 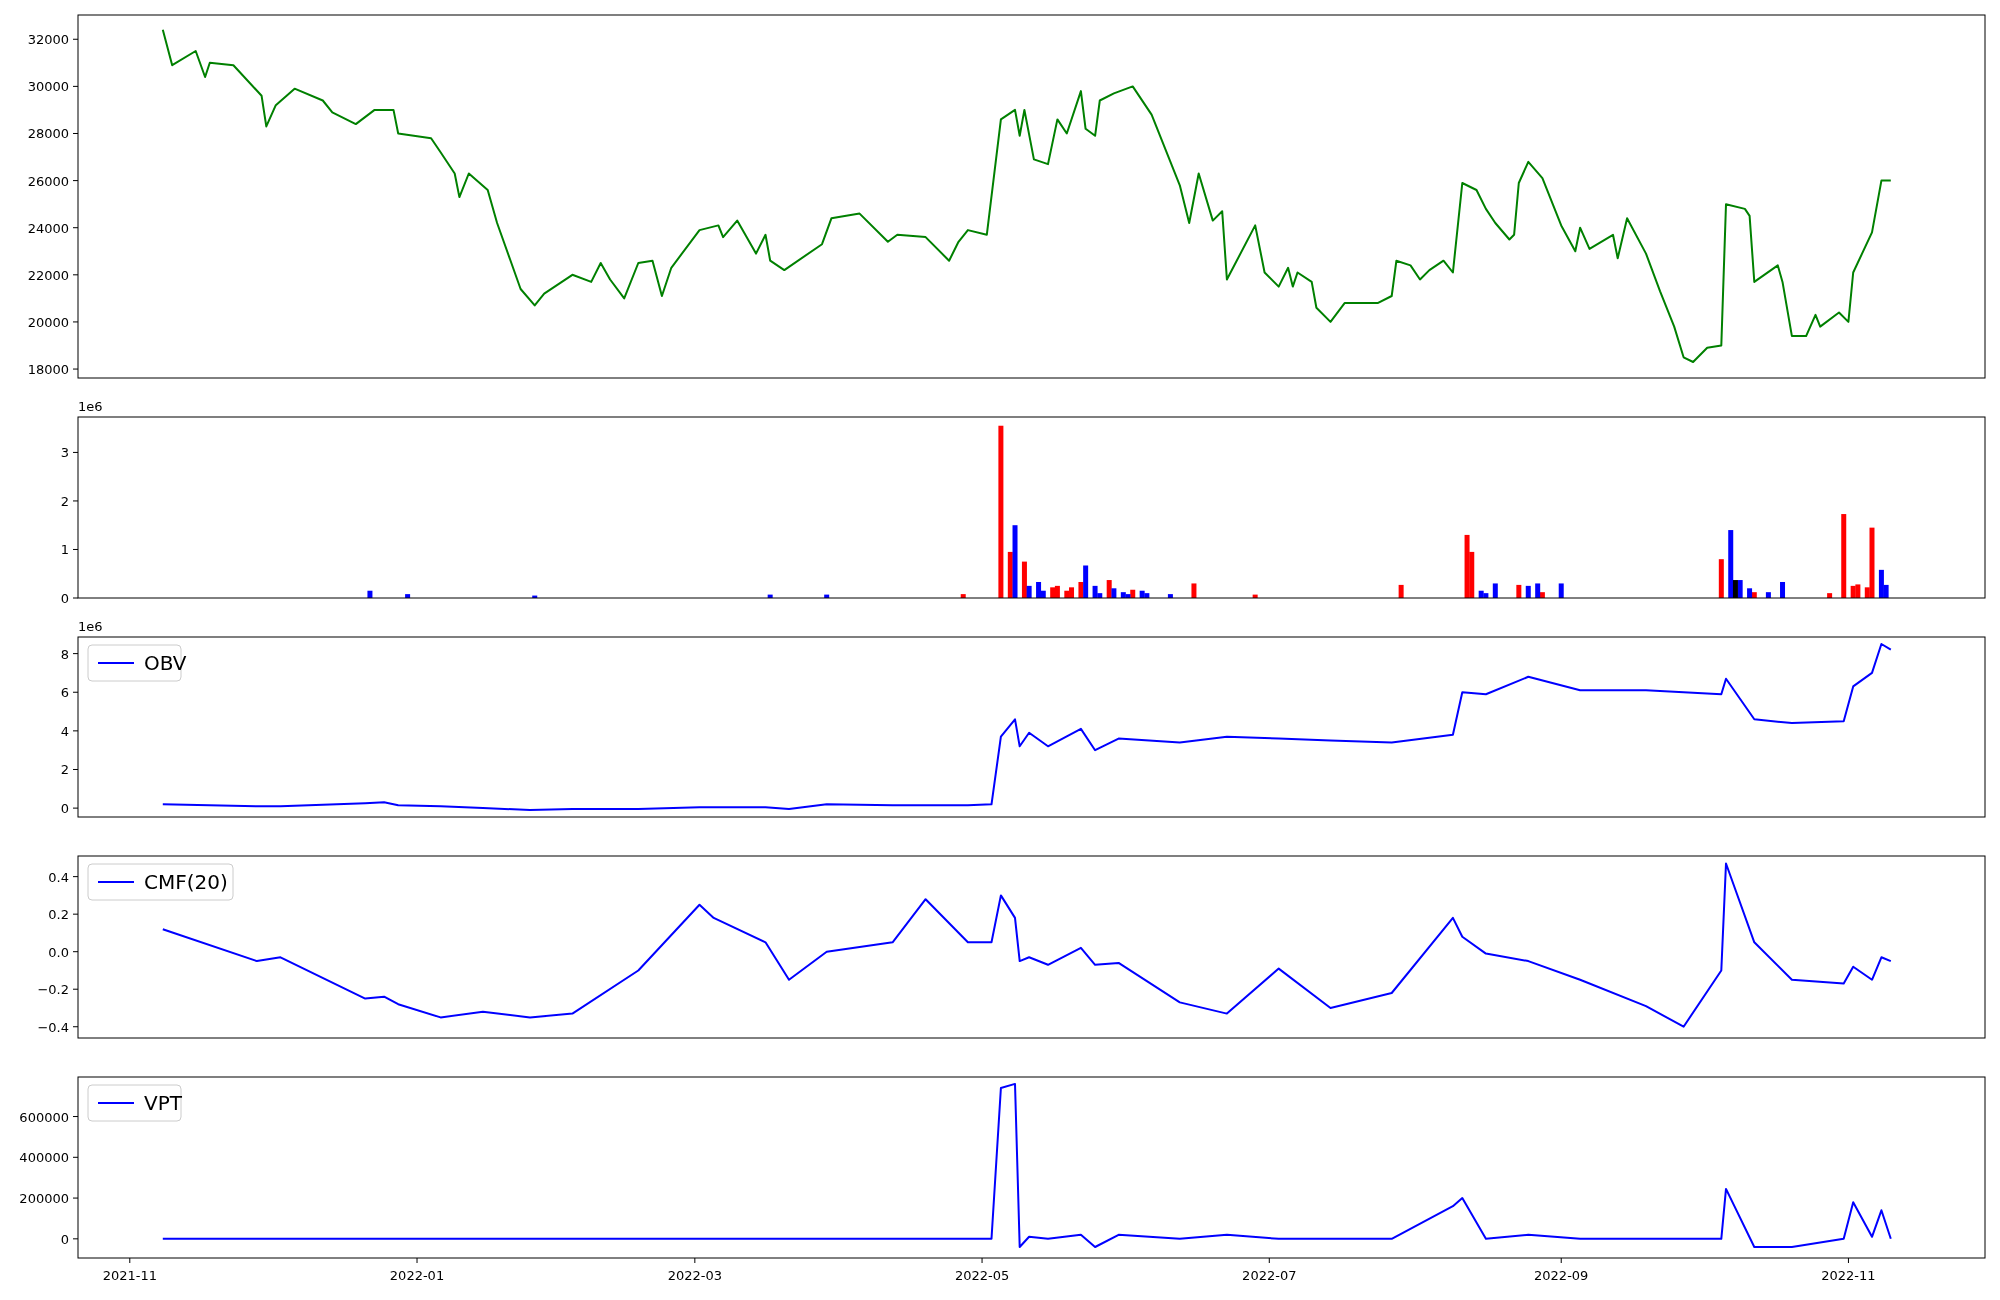 I want to click on y-tick-label: 6, so click(x=64, y=693).